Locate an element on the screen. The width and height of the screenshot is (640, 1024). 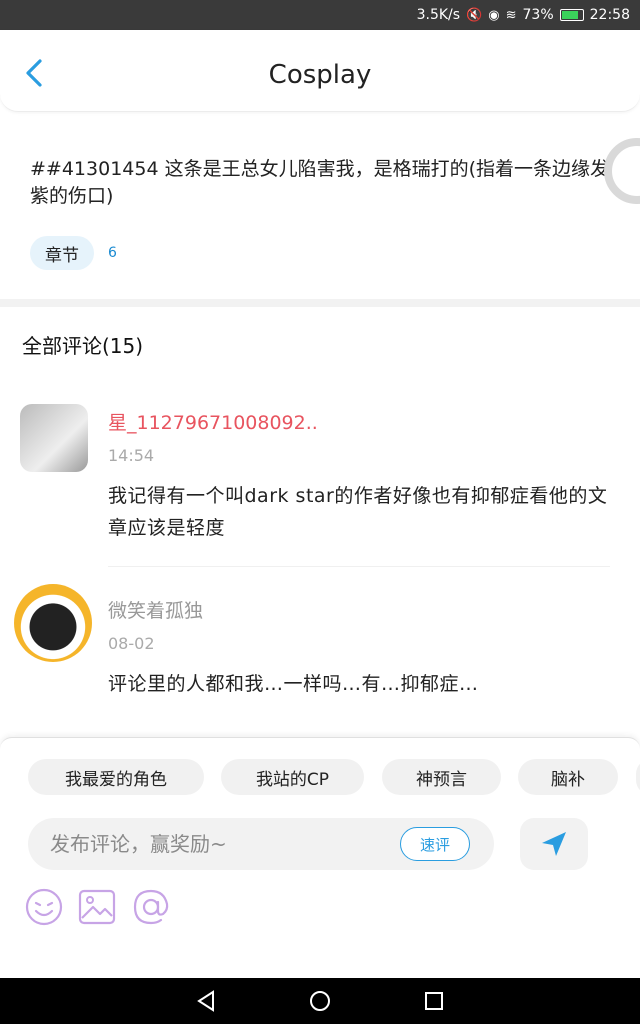
quick-chip: 神预言 is located at coordinates (441, 777).